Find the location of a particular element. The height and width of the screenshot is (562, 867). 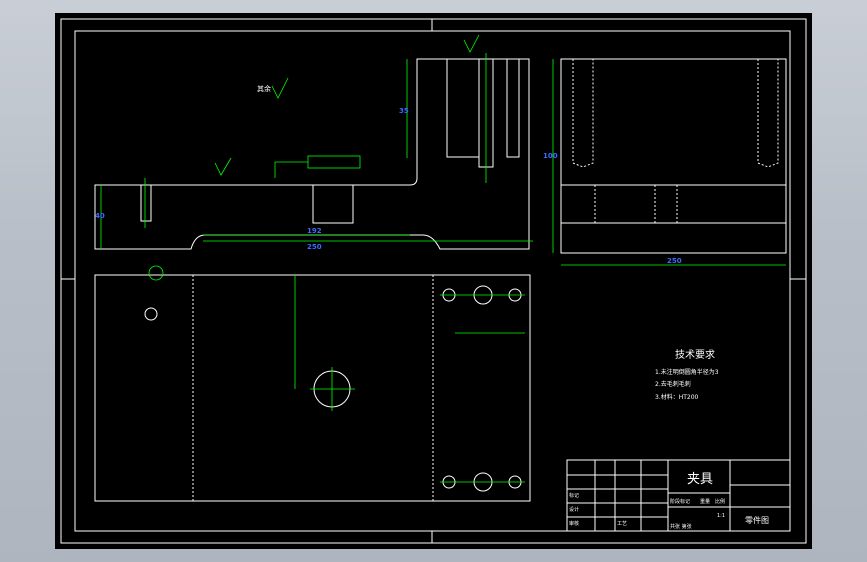

side-view: 250 100 is located at coordinates (665, 162).